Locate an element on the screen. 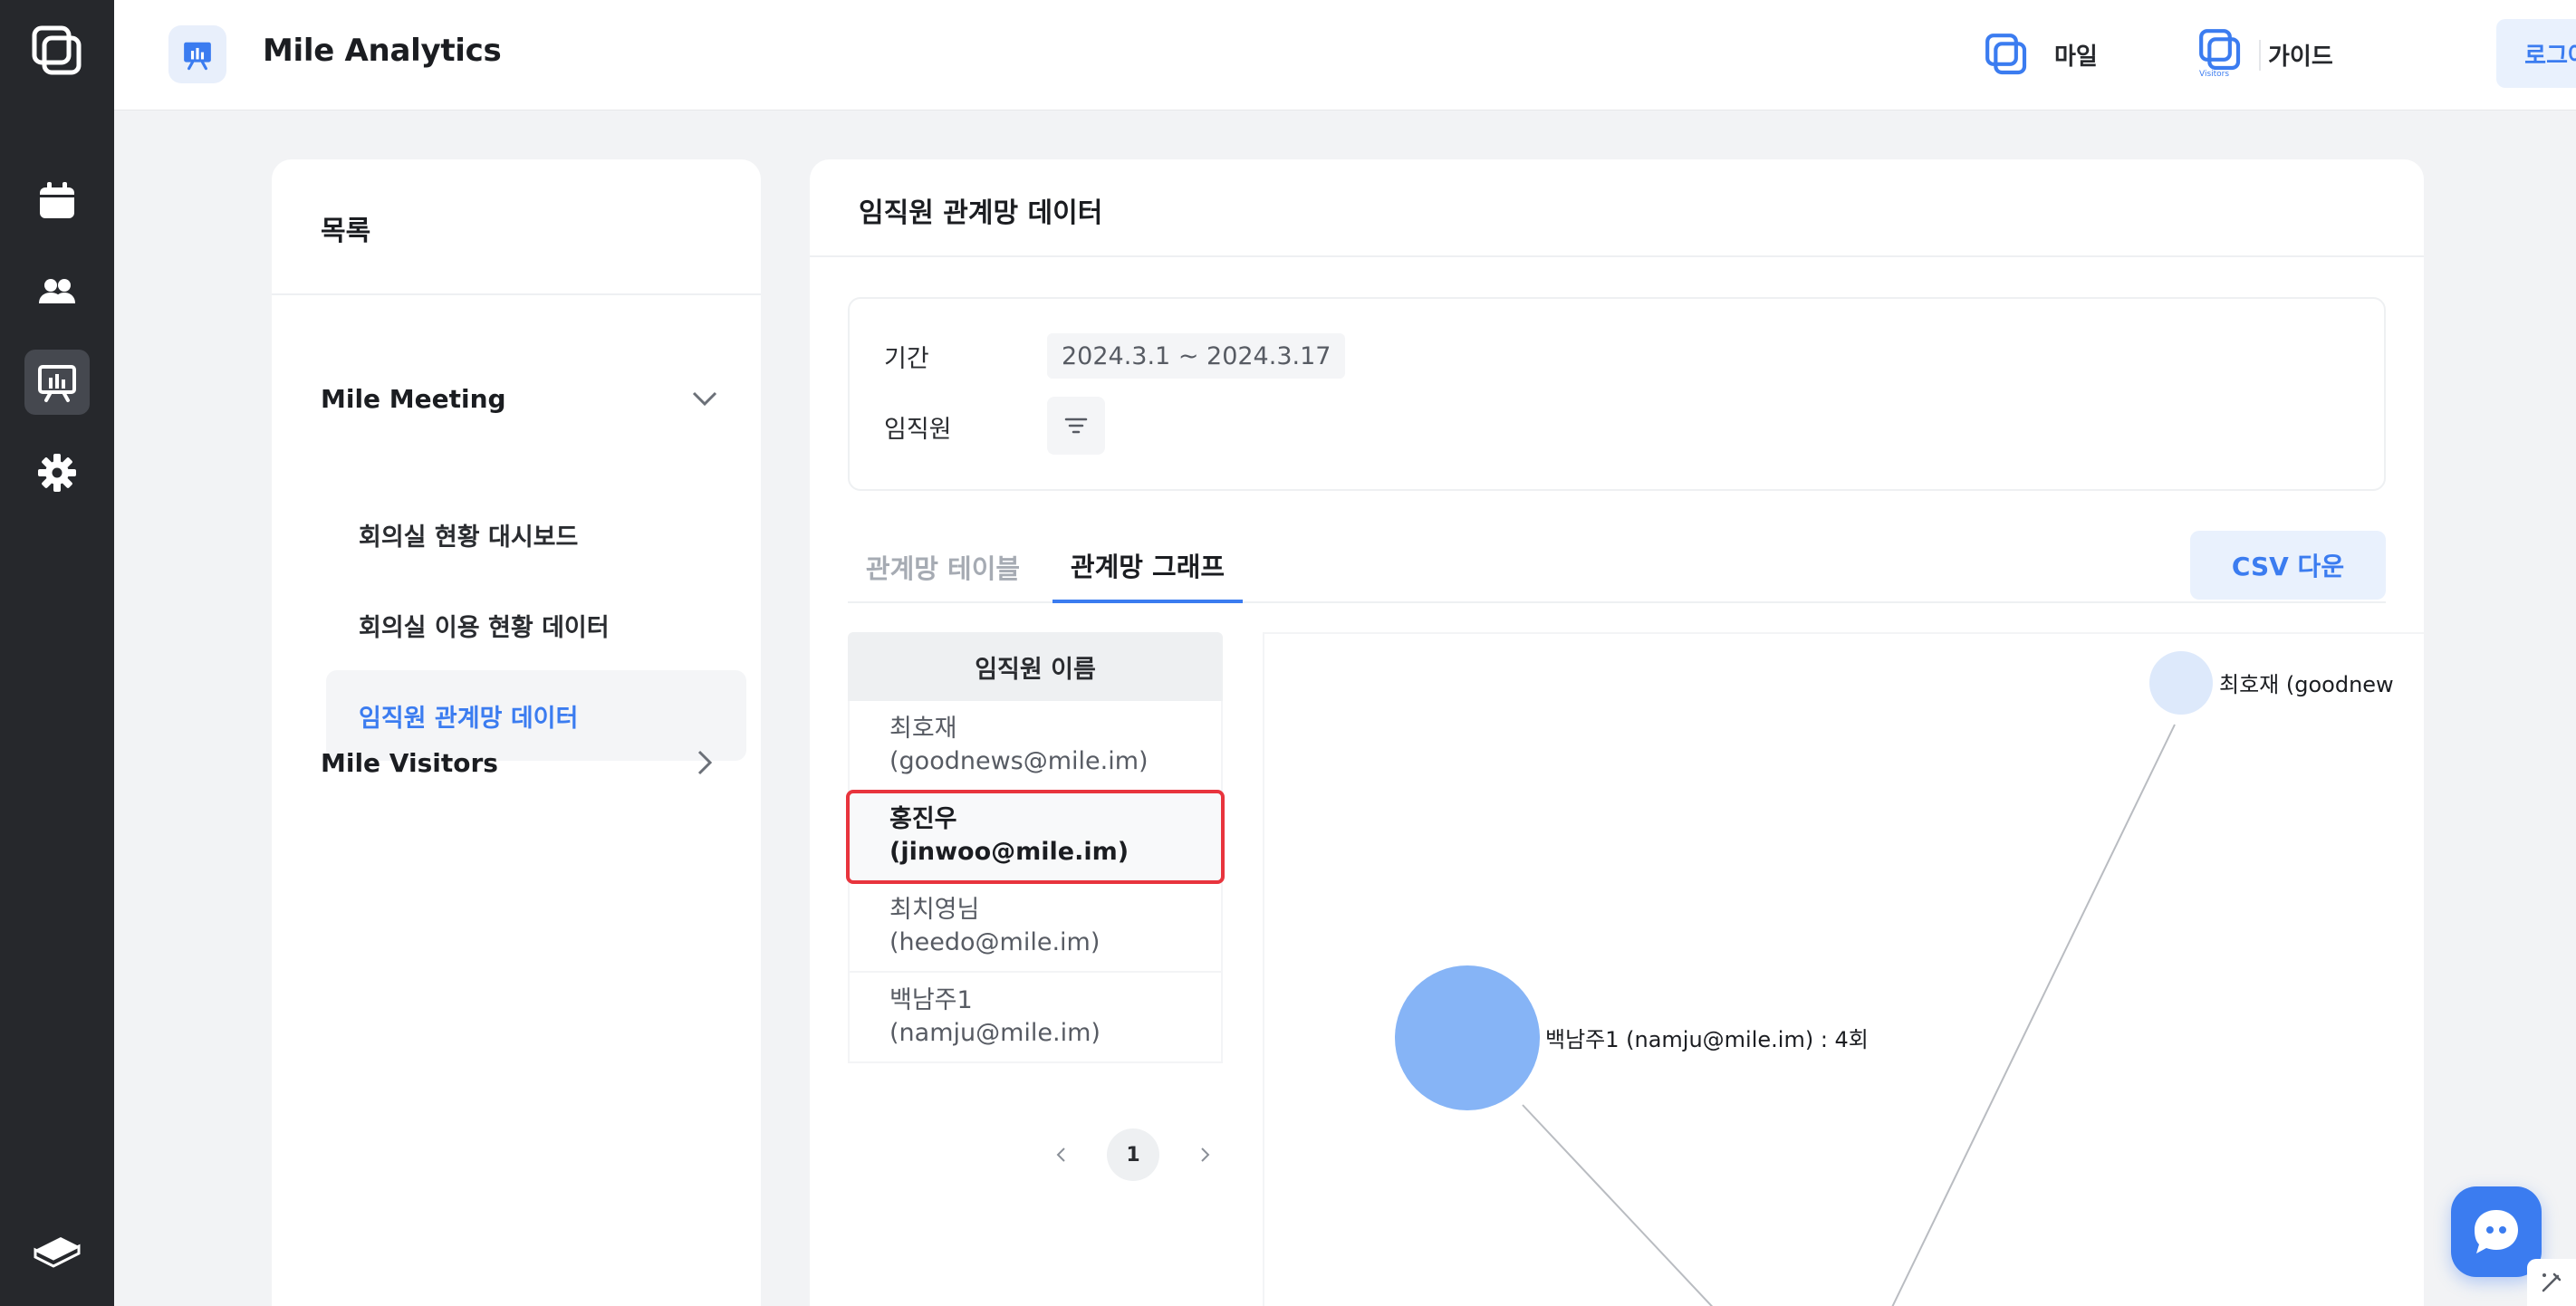 The height and width of the screenshot is (1306, 2576). pagination: 1 is located at coordinates (1133, 1155).